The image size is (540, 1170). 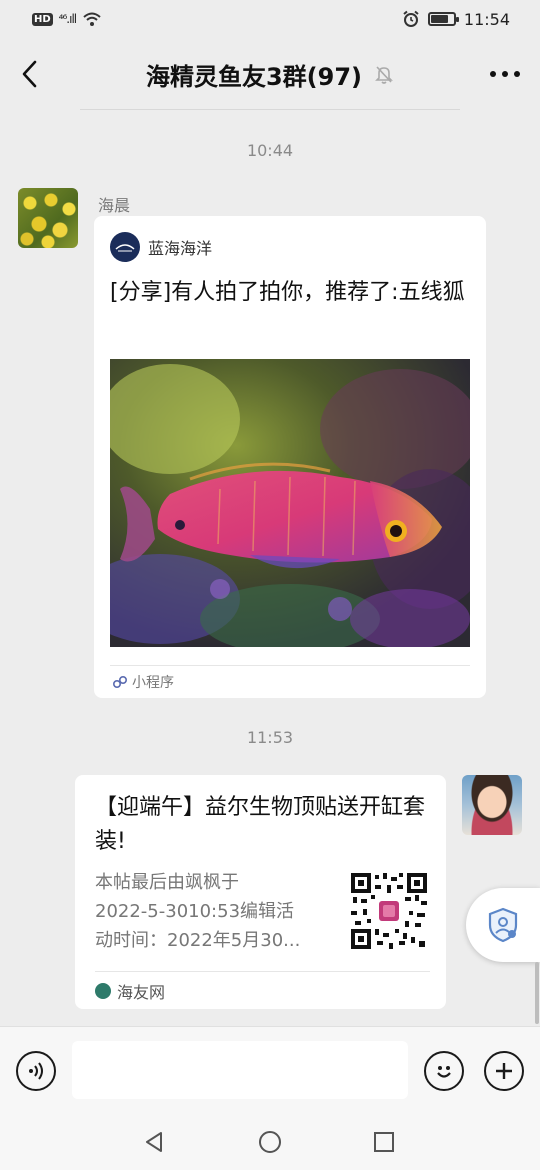 What do you see at coordinates (270, 737) in the screenshot?
I see `timestamp: 11:53` at bounding box center [270, 737].